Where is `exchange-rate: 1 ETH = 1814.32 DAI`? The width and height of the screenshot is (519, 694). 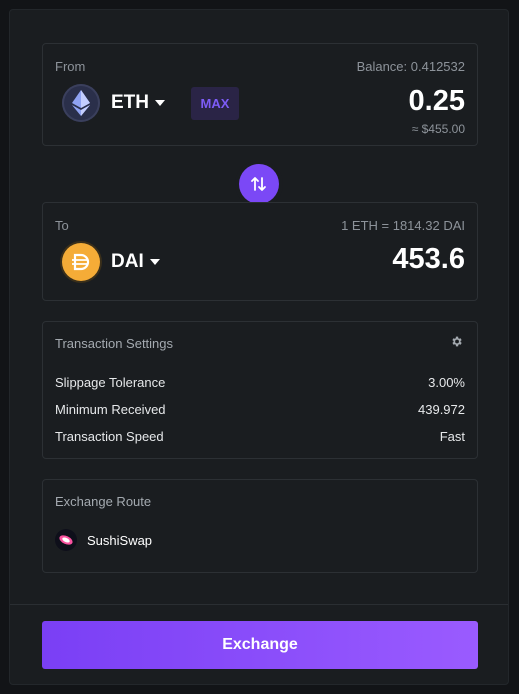 exchange-rate: 1 ETH = 1814.32 DAI is located at coordinates (403, 225).